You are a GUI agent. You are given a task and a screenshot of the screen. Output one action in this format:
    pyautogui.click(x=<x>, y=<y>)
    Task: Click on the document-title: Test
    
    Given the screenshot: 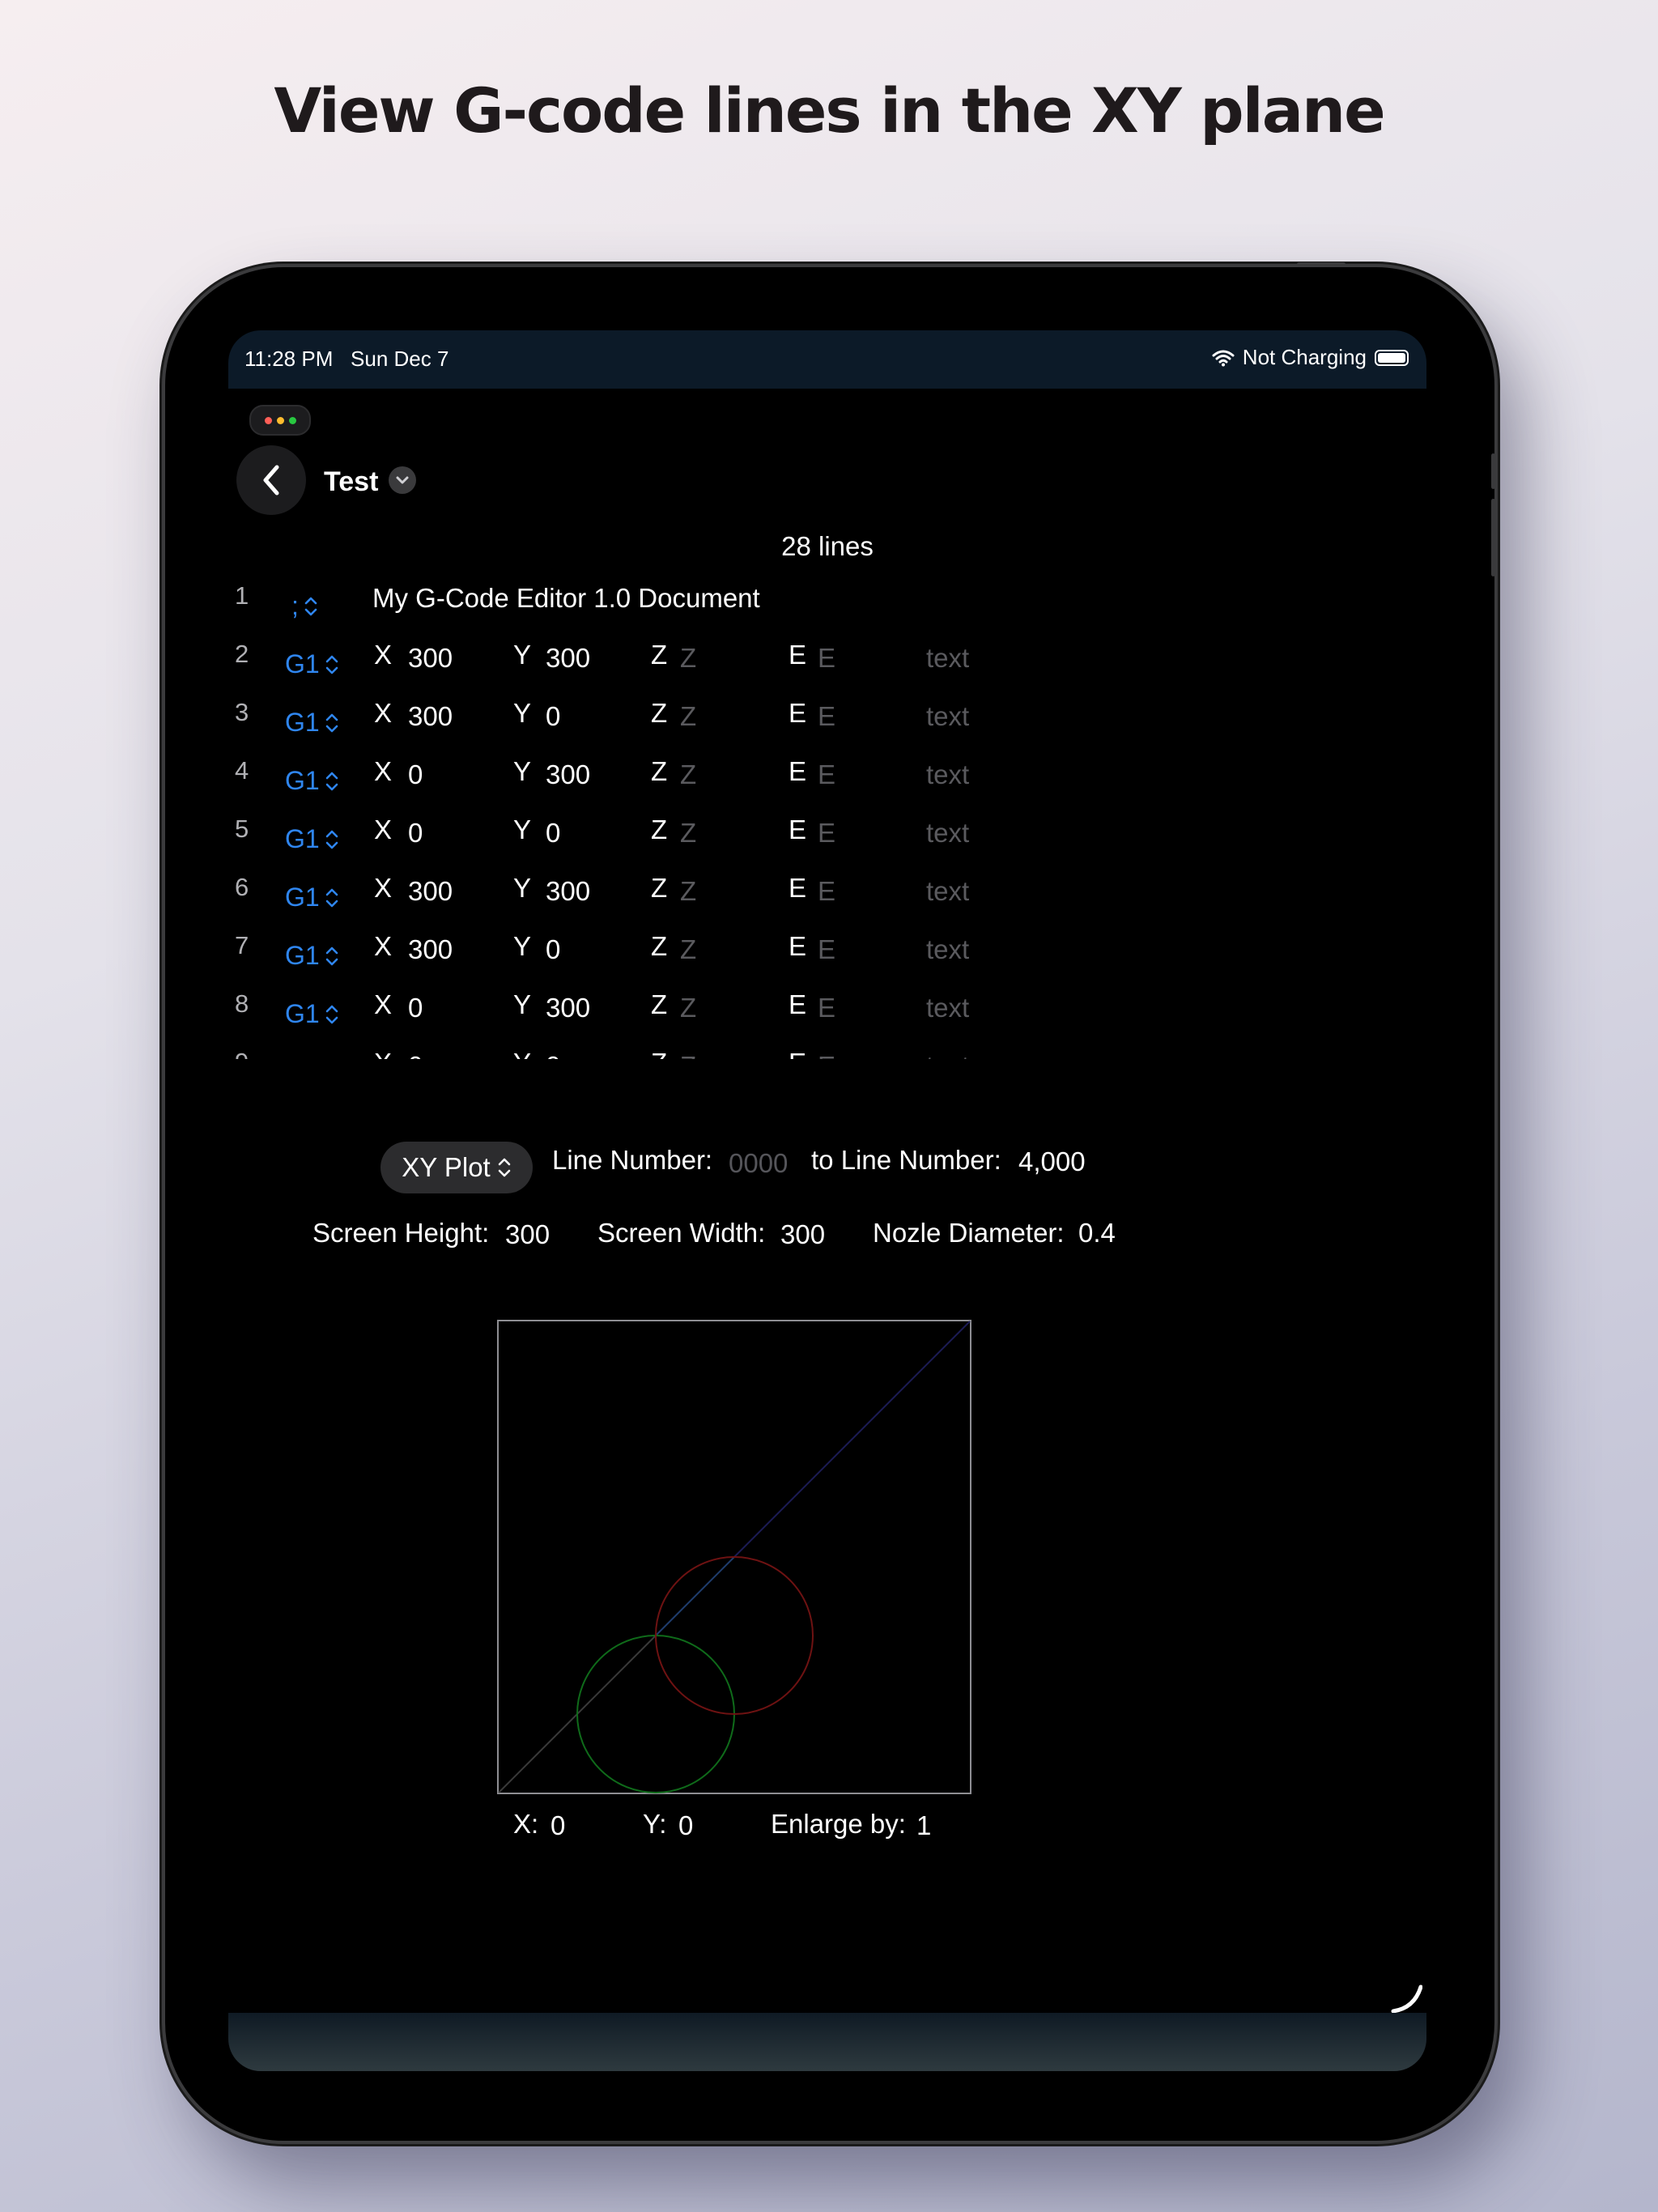 What is the action you would take?
    pyautogui.click(x=351, y=482)
    